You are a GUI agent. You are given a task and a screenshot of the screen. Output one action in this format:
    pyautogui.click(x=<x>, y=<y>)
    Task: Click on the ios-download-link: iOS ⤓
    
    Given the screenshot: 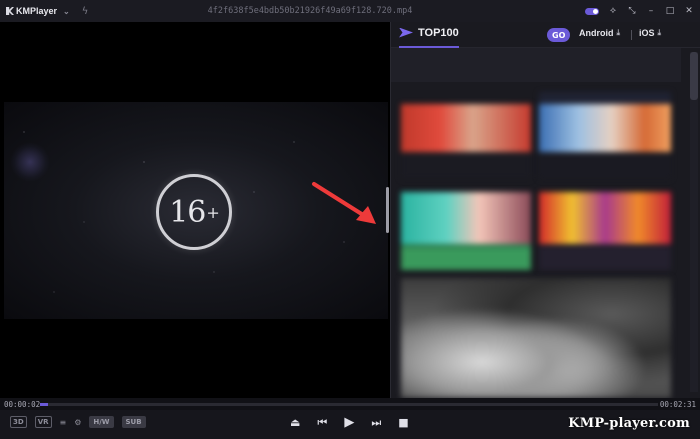 What is the action you would take?
    pyautogui.click(x=650, y=33)
    